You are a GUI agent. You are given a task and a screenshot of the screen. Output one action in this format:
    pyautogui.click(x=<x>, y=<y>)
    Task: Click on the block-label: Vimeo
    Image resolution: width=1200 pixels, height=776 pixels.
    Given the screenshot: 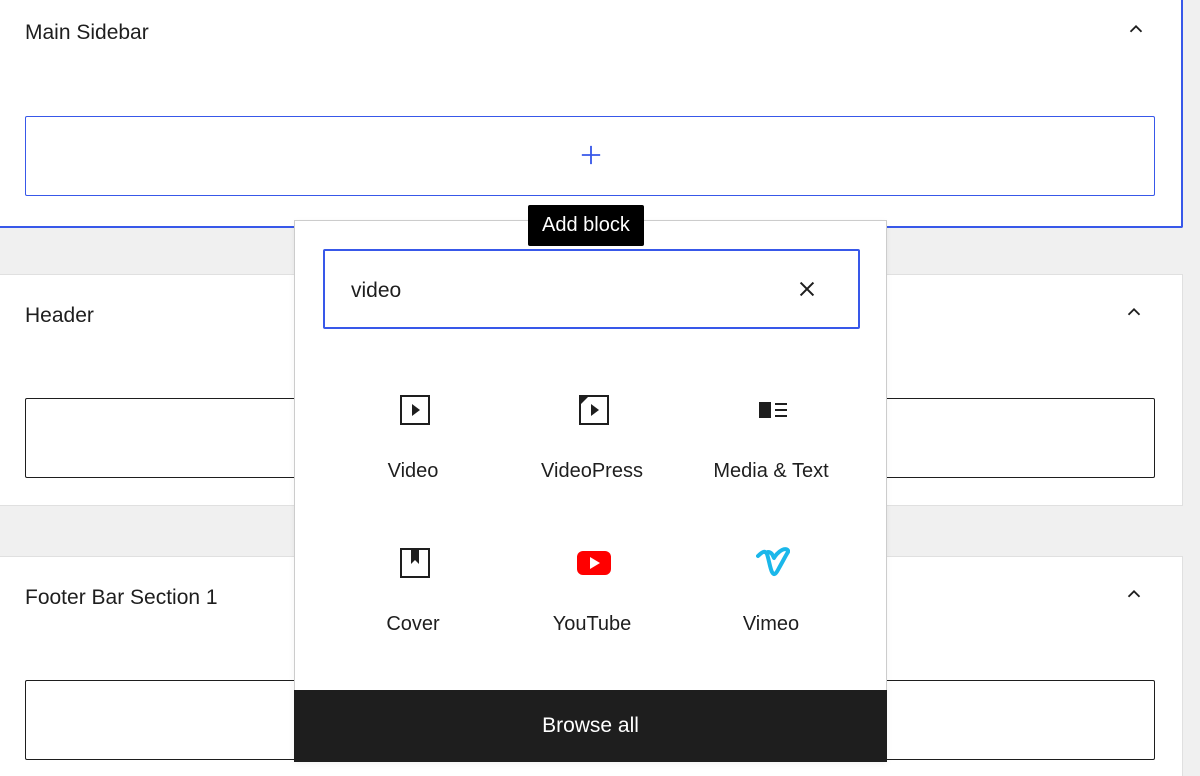 What is the action you would take?
    pyautogui.click(x=771, y=624)
    